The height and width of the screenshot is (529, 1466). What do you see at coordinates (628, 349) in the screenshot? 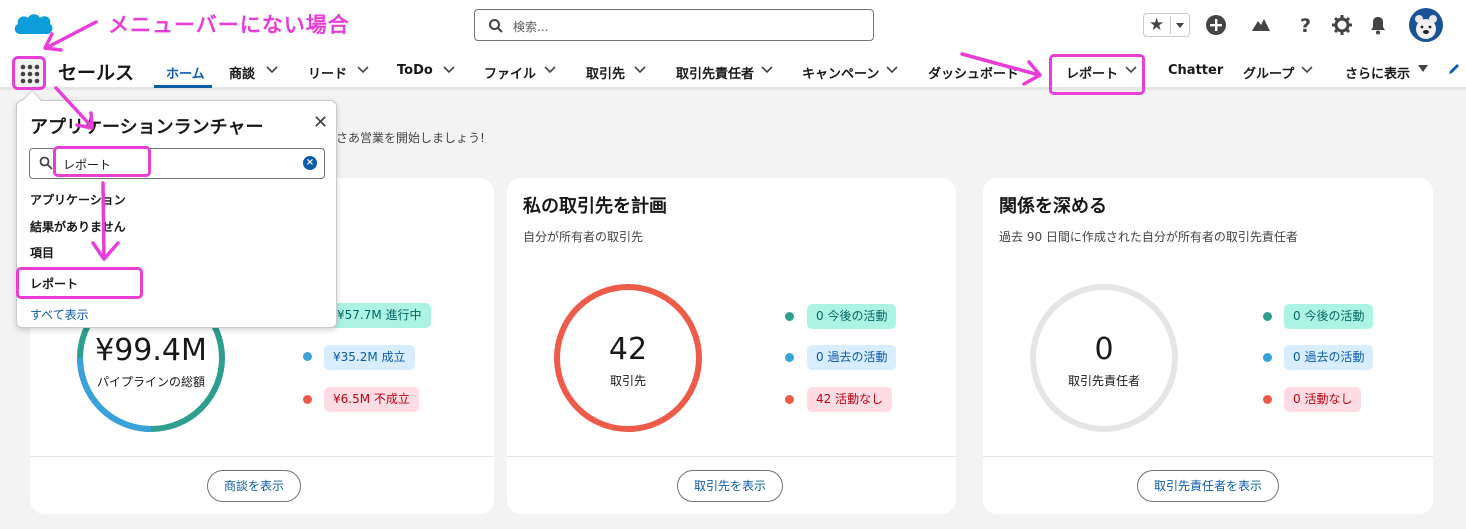
I see `card-center-value: 42` at bounding box center [628, 349].